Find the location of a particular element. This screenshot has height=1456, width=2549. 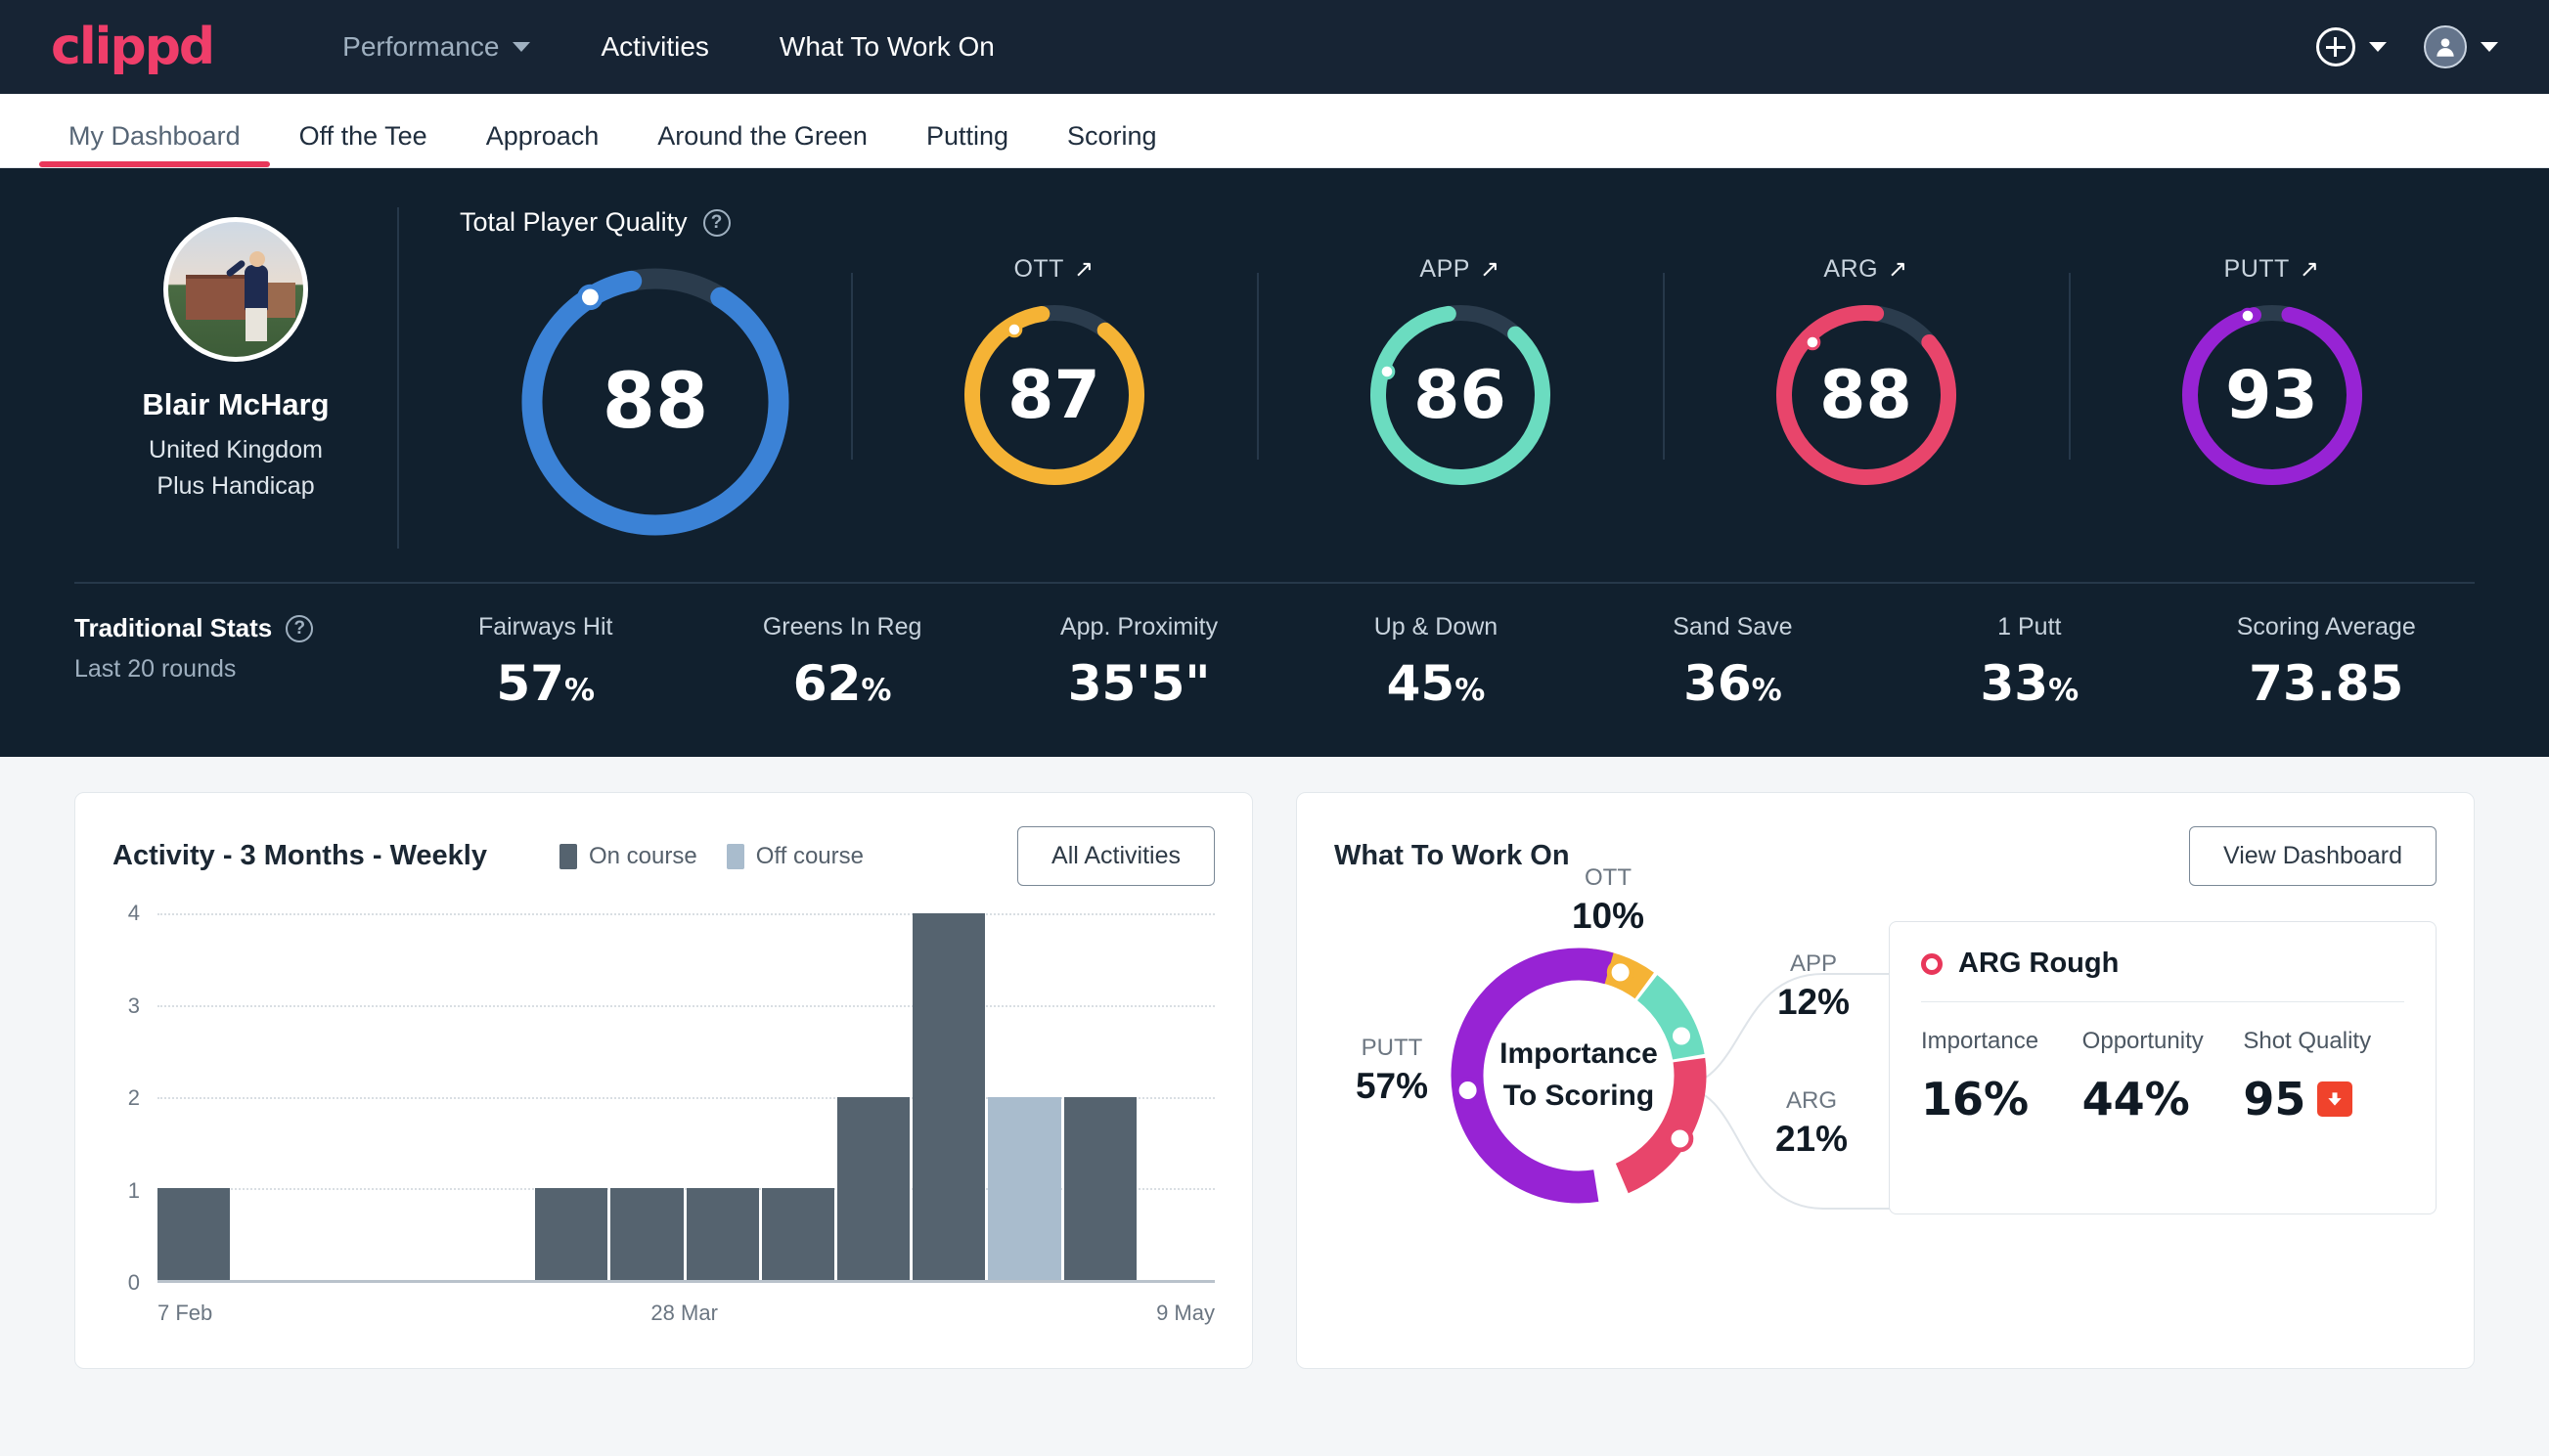

ring-gauge-ott: 87 is located at coordinates (1054, 395).